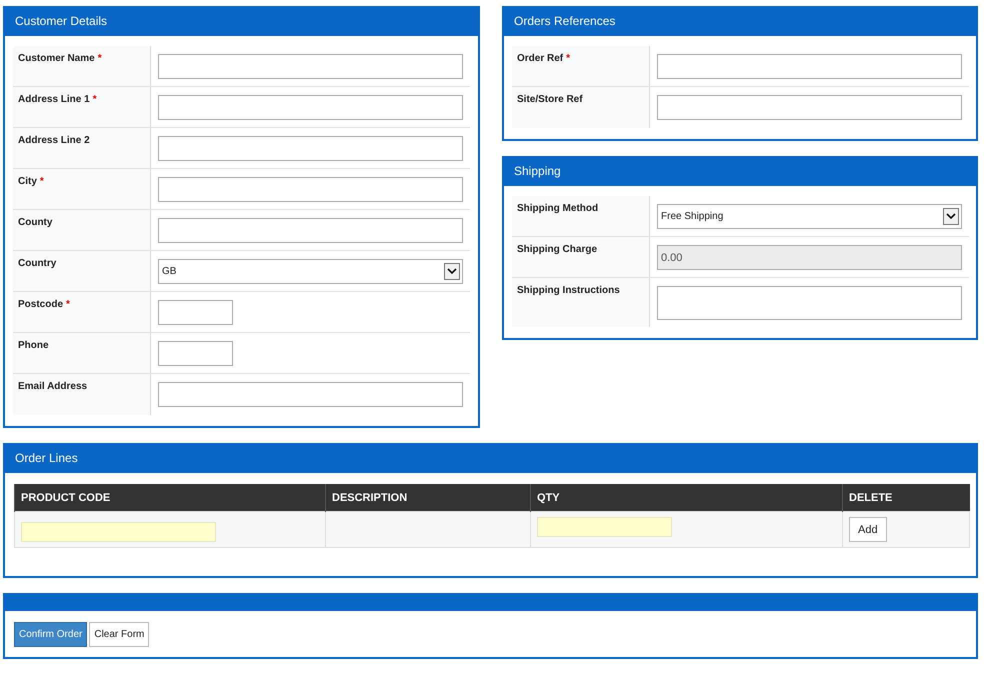  What do you see at coordinates (27, 181) in the screenshot?
I see `field-label: City` at bounding box center [27, 181].